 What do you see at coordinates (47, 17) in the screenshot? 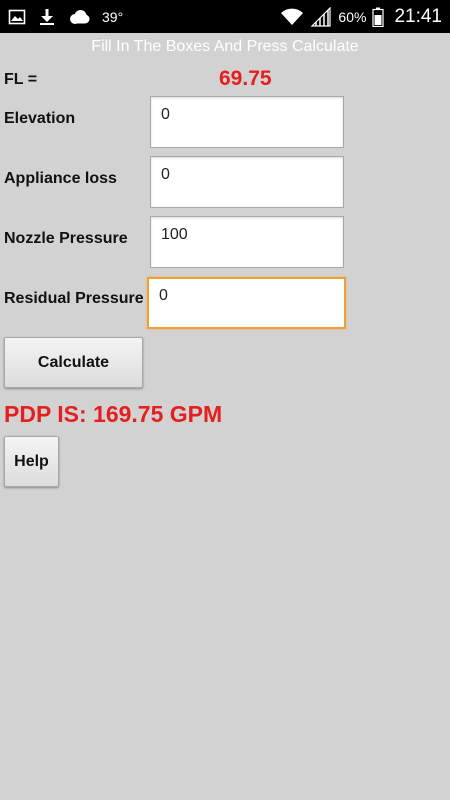
I see `download-icon` at bounding box center [47, 17].